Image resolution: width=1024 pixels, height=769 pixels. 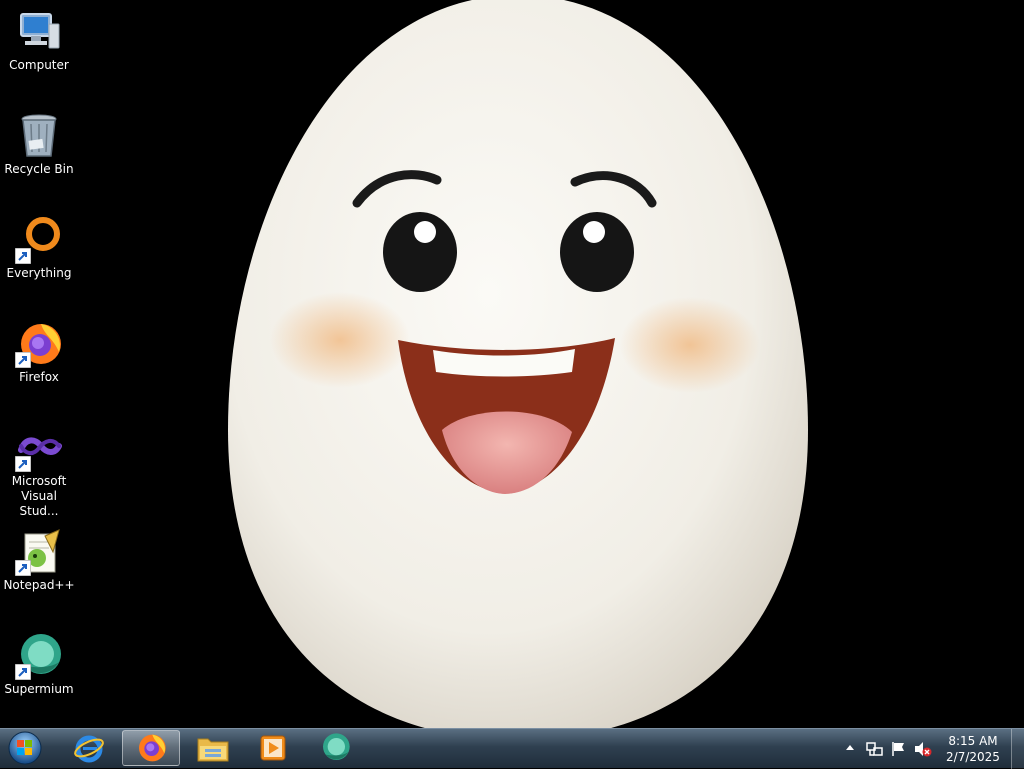 What do you see at coordinates (512, 748) in the screenshot?
I see `taskbar: 8:15 AM 2/7/2025` at bounding box center [512, 748].